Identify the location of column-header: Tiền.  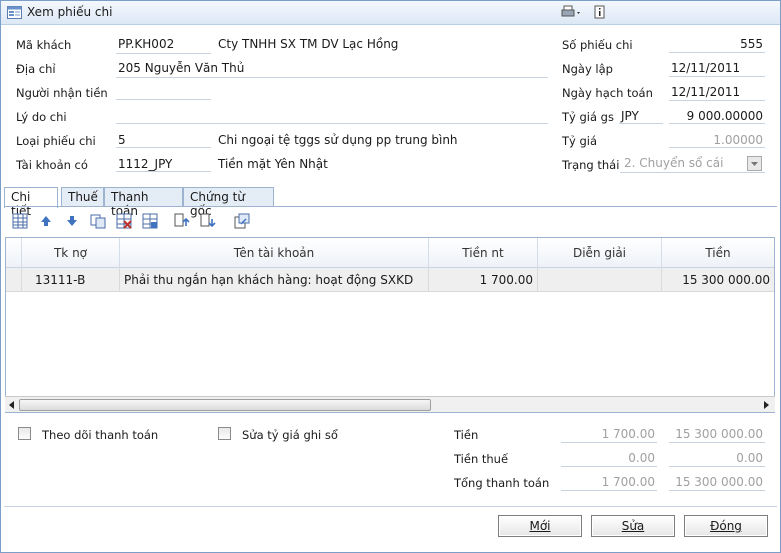
(718, 253).